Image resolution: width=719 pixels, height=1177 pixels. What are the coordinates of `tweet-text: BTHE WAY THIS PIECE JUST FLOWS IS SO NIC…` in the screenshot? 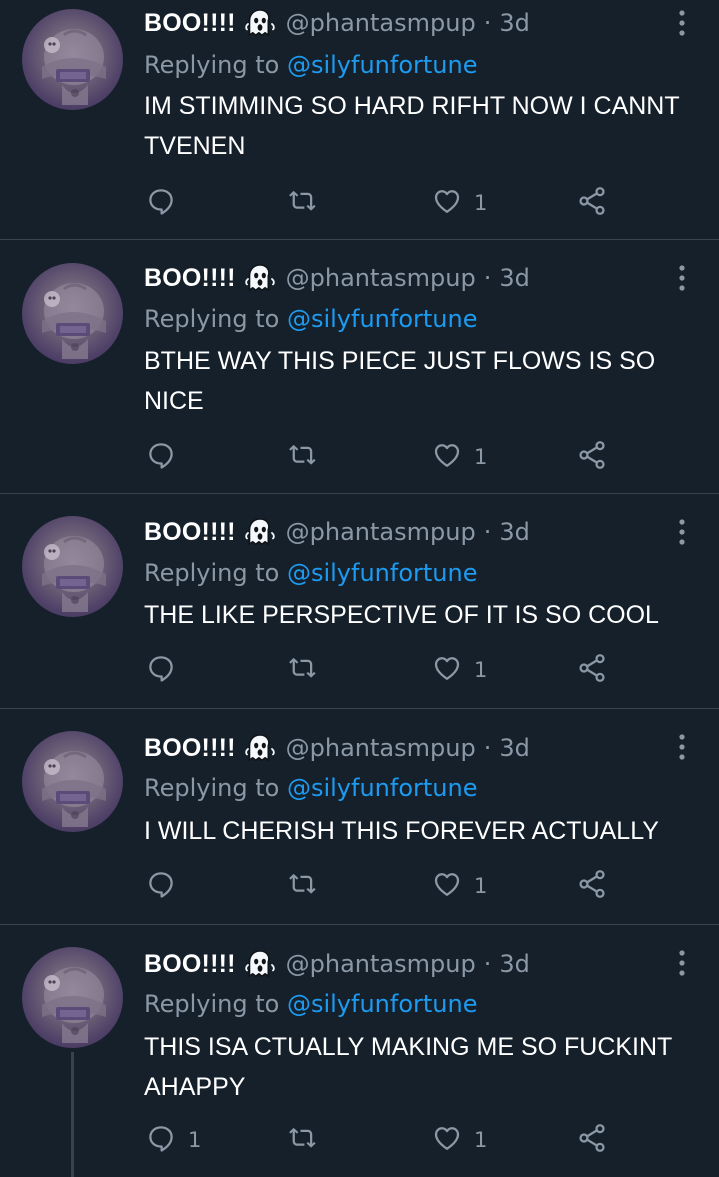 It's located at (400, 381).